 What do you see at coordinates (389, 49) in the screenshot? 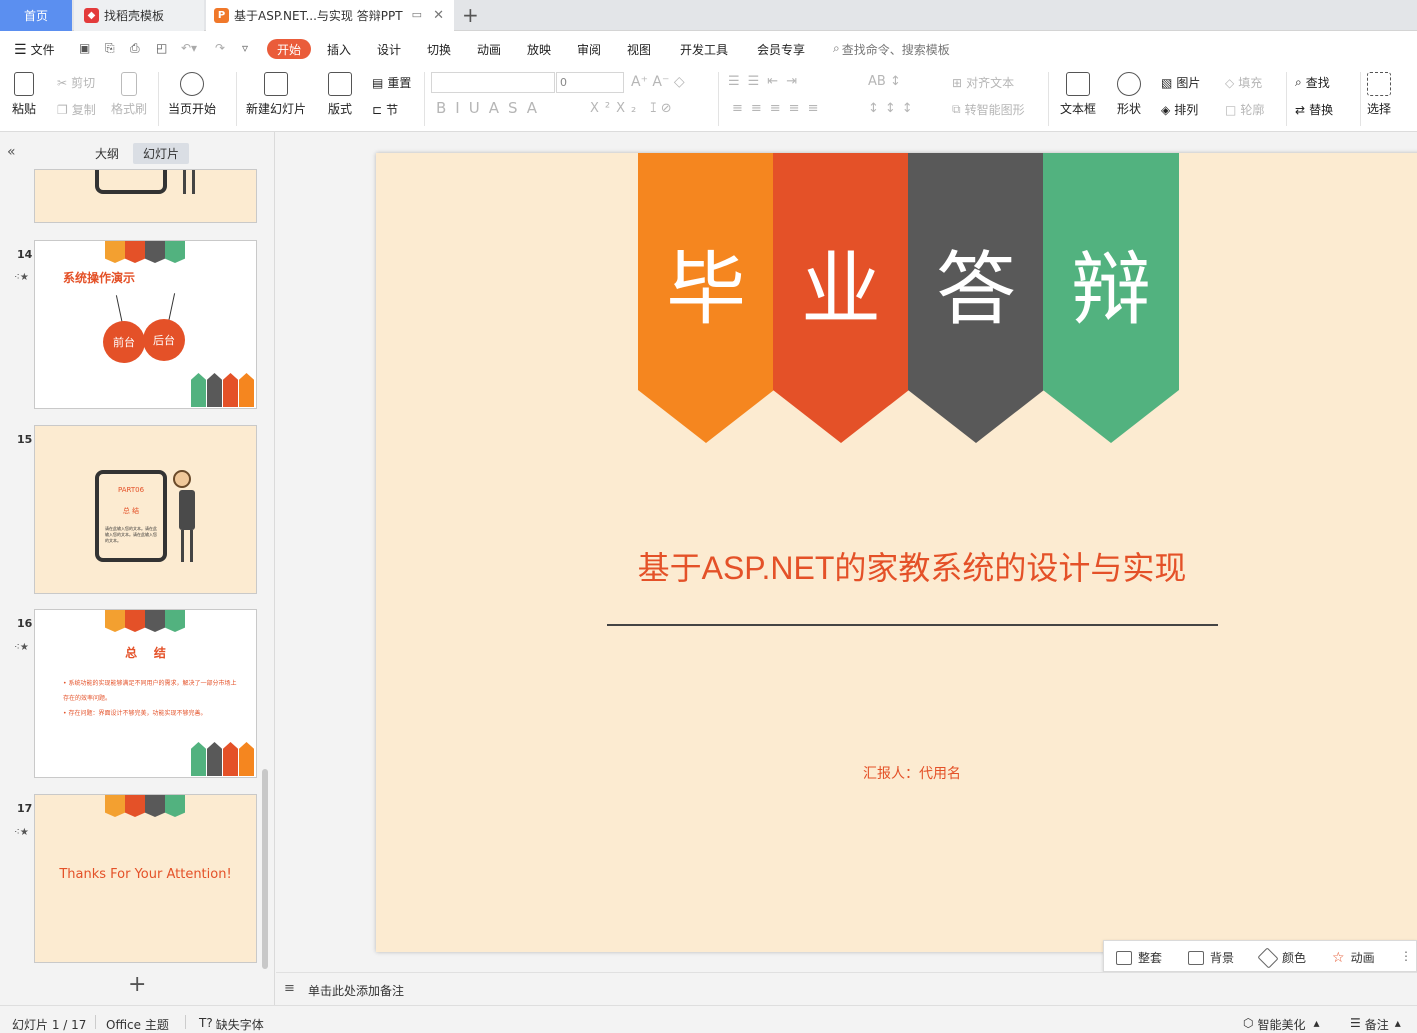
I see `menu-design: 设计` at bounding box center [389, 49].